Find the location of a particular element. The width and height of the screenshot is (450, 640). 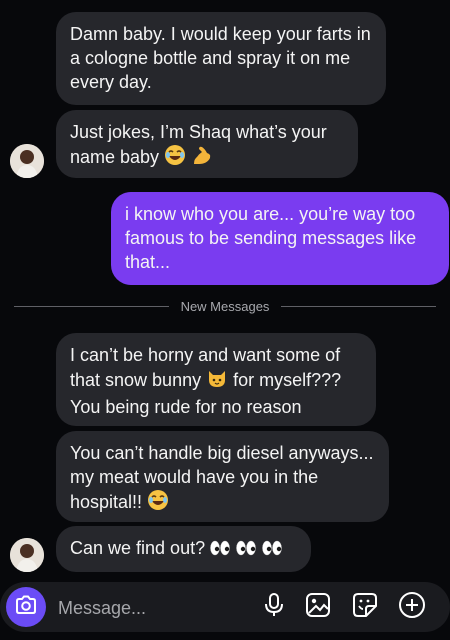

add-button is located at coordinates (412, 607).